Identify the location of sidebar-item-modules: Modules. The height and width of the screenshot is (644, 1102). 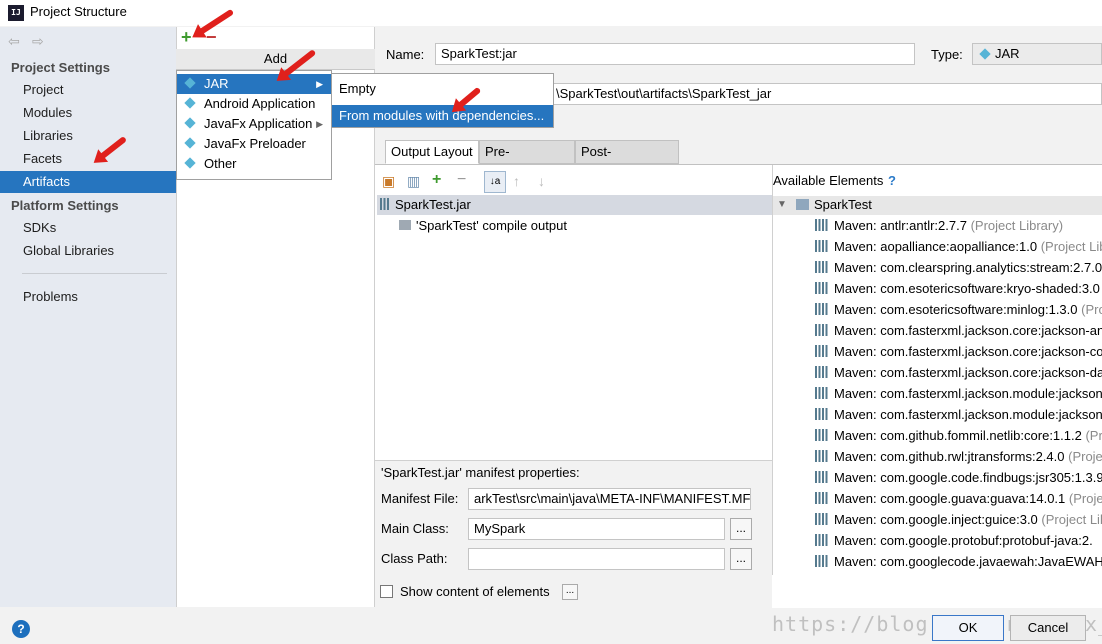
(88, 113).